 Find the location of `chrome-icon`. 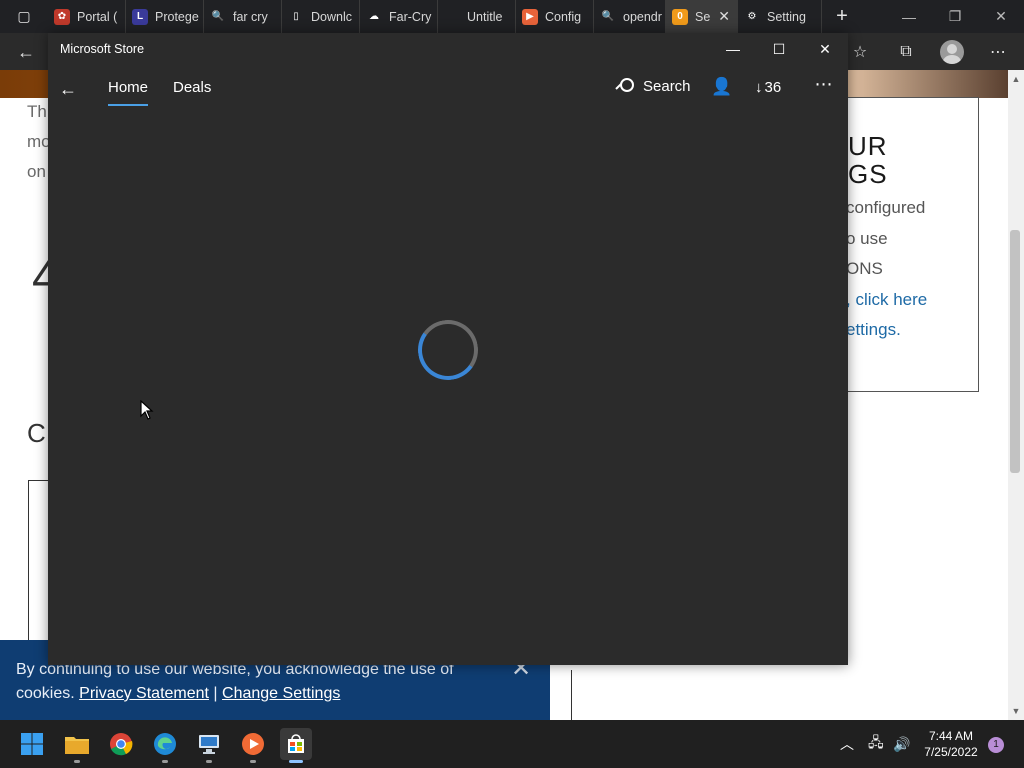

chrome-icon is located at coordinates (121, 744).